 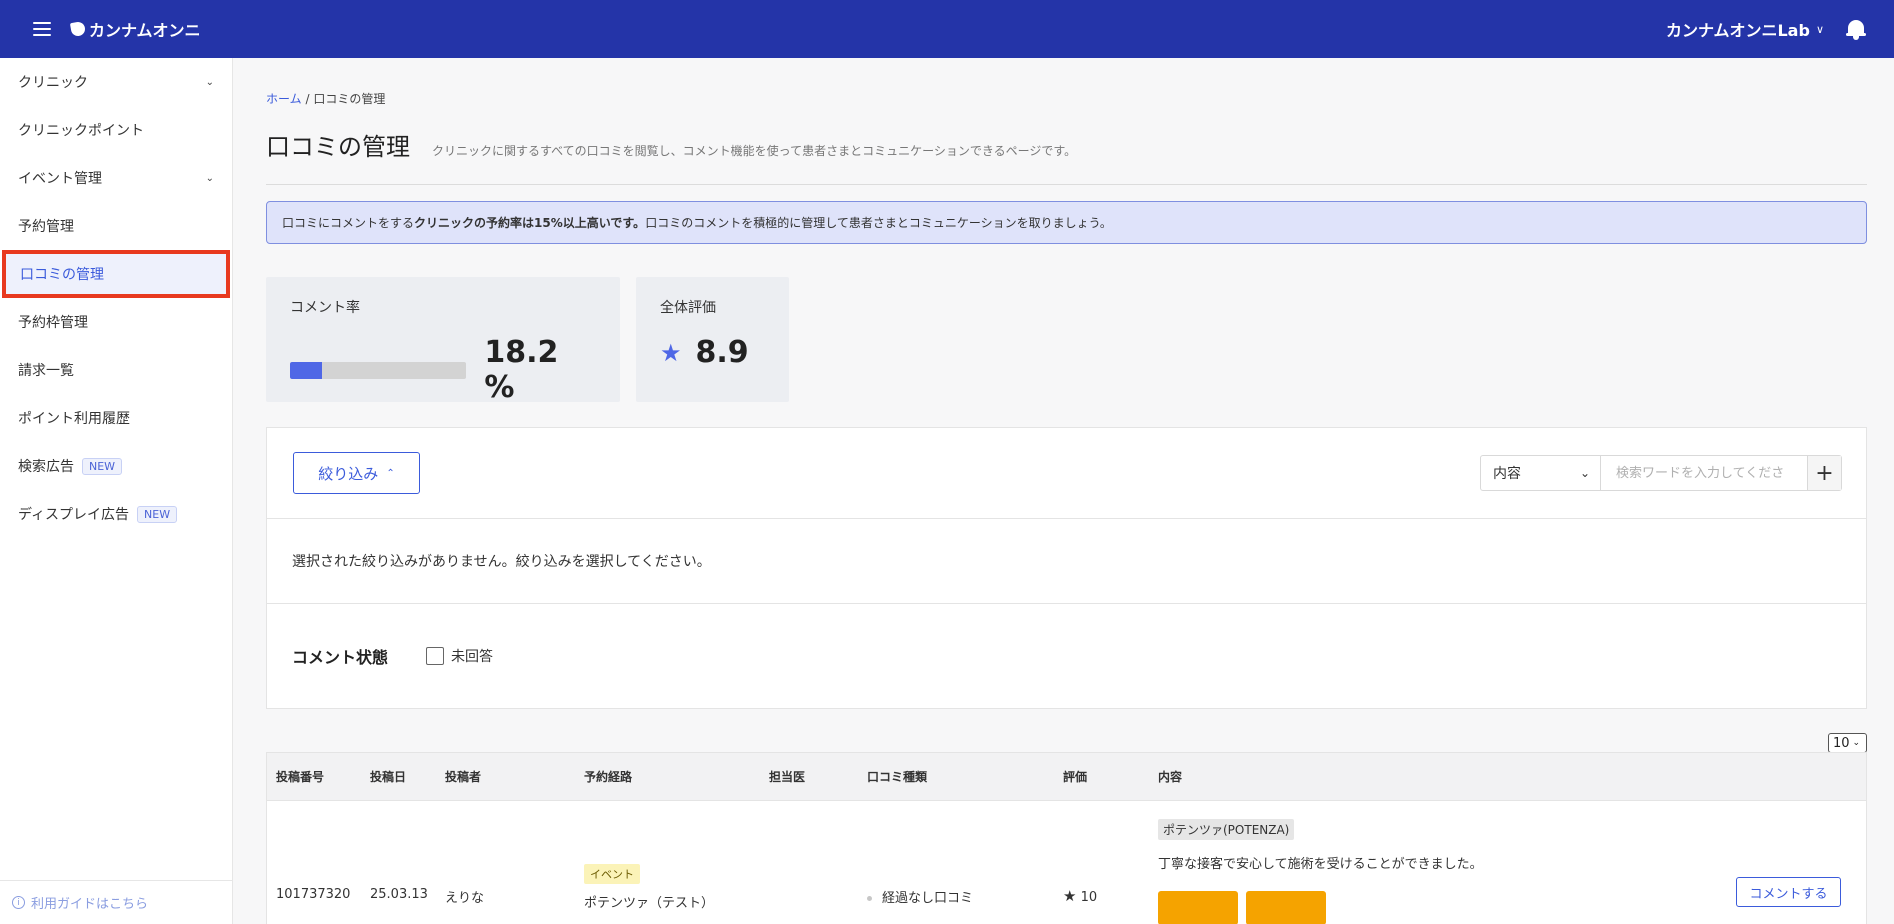 I want to click on sidebar-item-clinic-point: クリニックポイント, so click(x=116, y=130).